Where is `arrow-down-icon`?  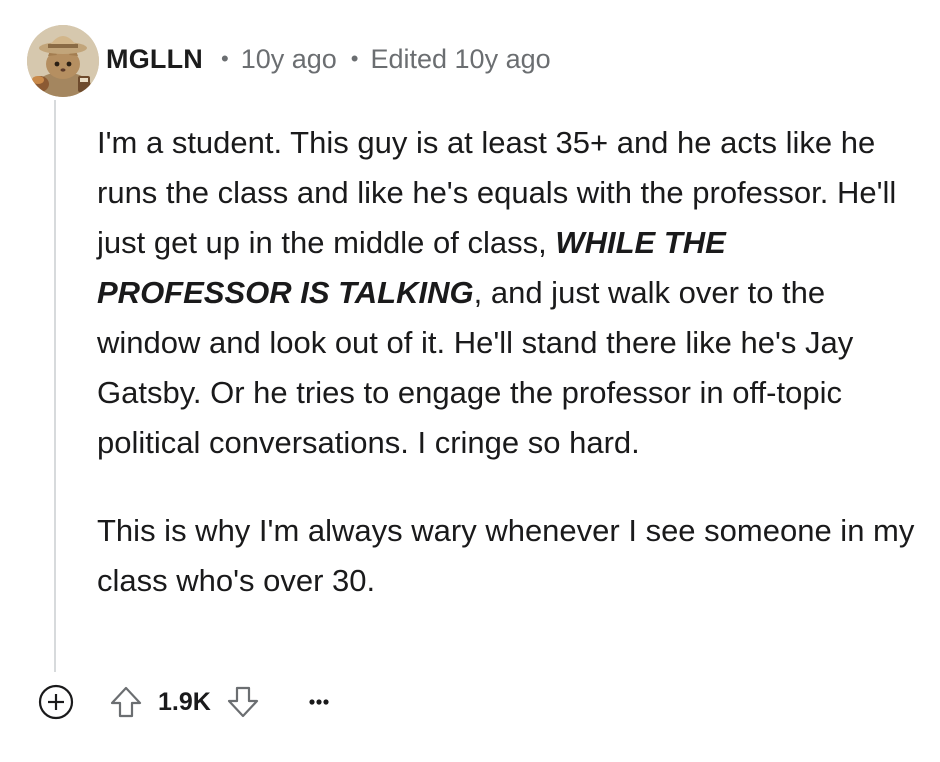
arrow-down-icon is located at coordinates (243, 702).